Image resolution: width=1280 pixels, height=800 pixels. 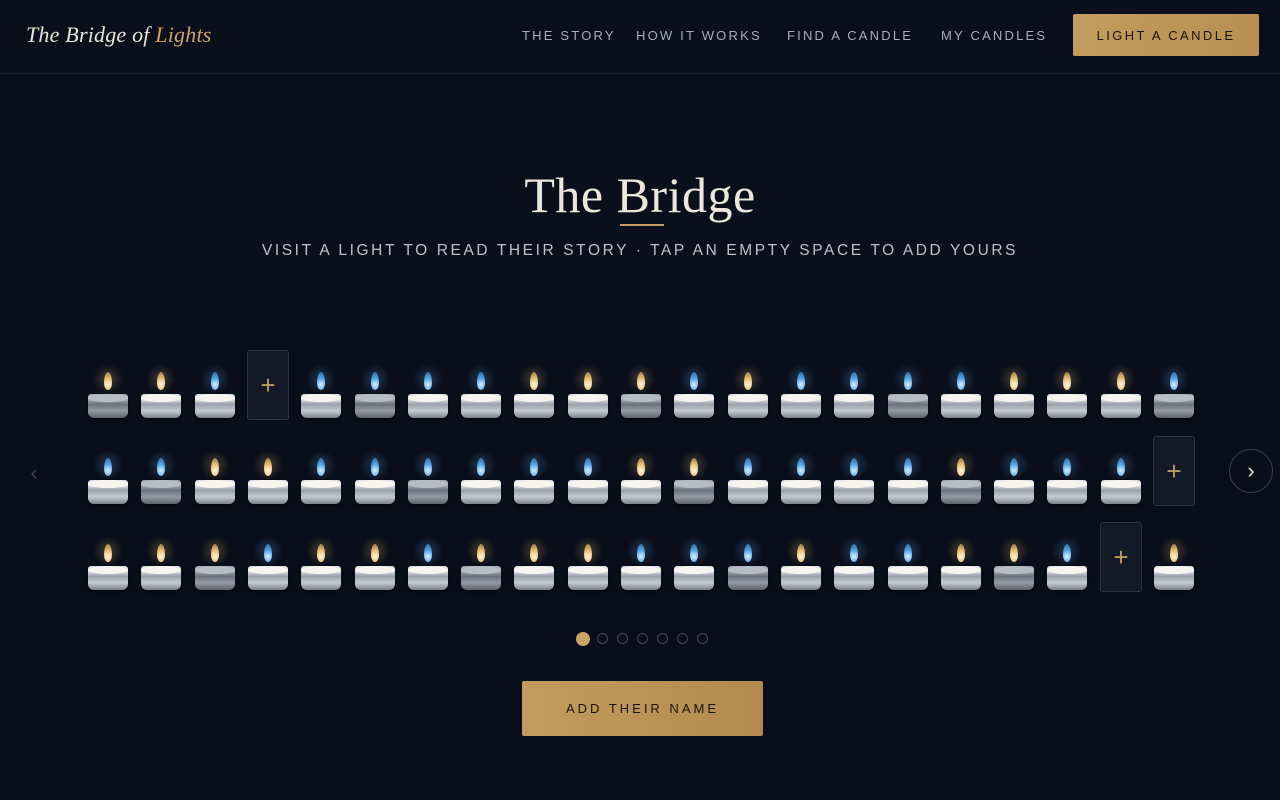 What do you see at coordinates (569, 35) in the screenshot?
I see `nav-link-the-story: THE STORY` at bounding box center [569, 35].